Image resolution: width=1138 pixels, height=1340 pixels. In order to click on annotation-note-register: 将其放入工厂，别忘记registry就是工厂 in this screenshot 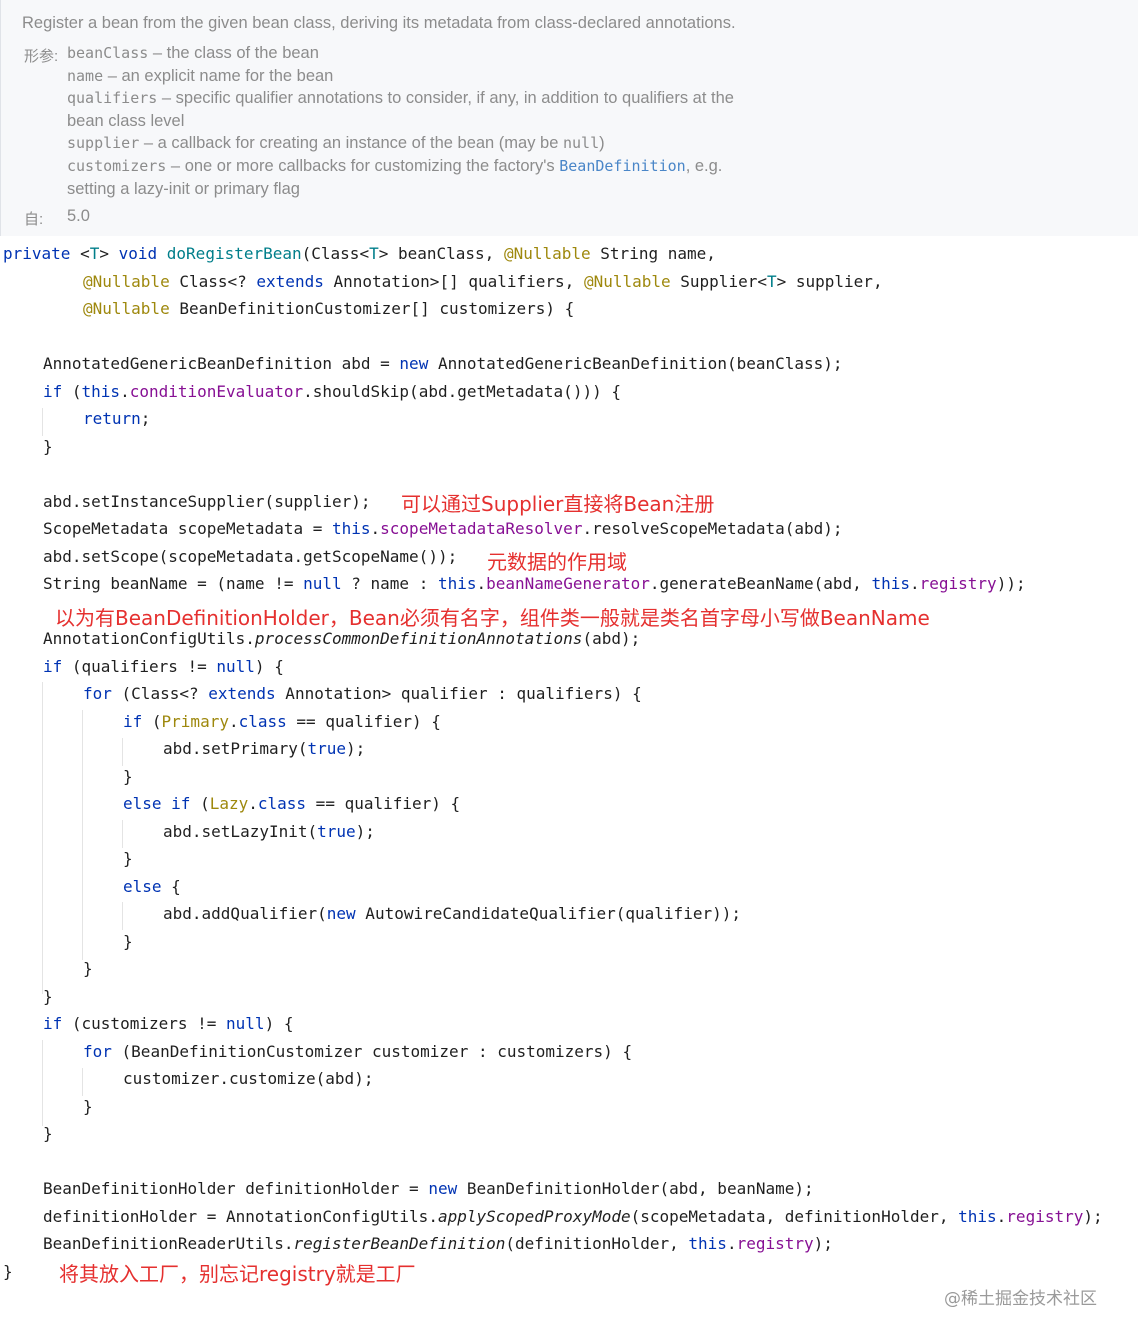, I will do `click(237, 1274)`.